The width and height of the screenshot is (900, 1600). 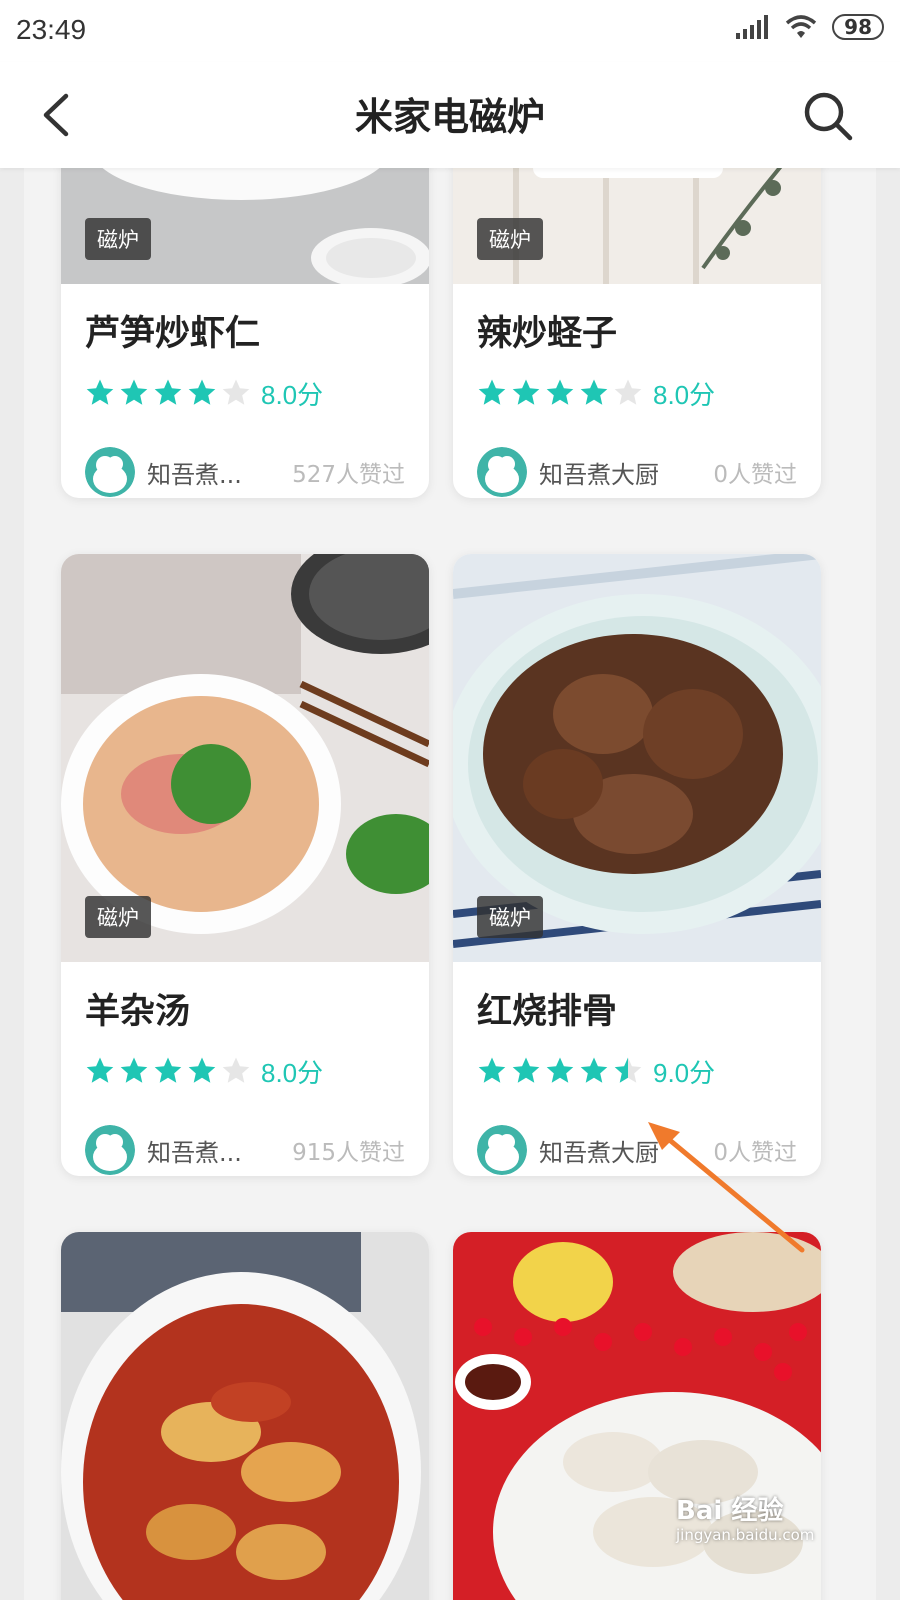 I want to click on search-button, so click(x=828, y=116).